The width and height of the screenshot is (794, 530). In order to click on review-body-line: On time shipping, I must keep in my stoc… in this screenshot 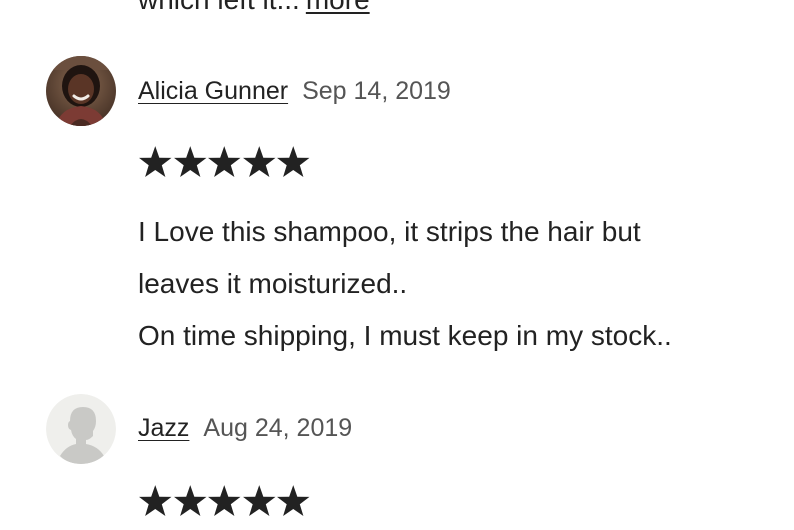, I will do `click(405, 335)`.